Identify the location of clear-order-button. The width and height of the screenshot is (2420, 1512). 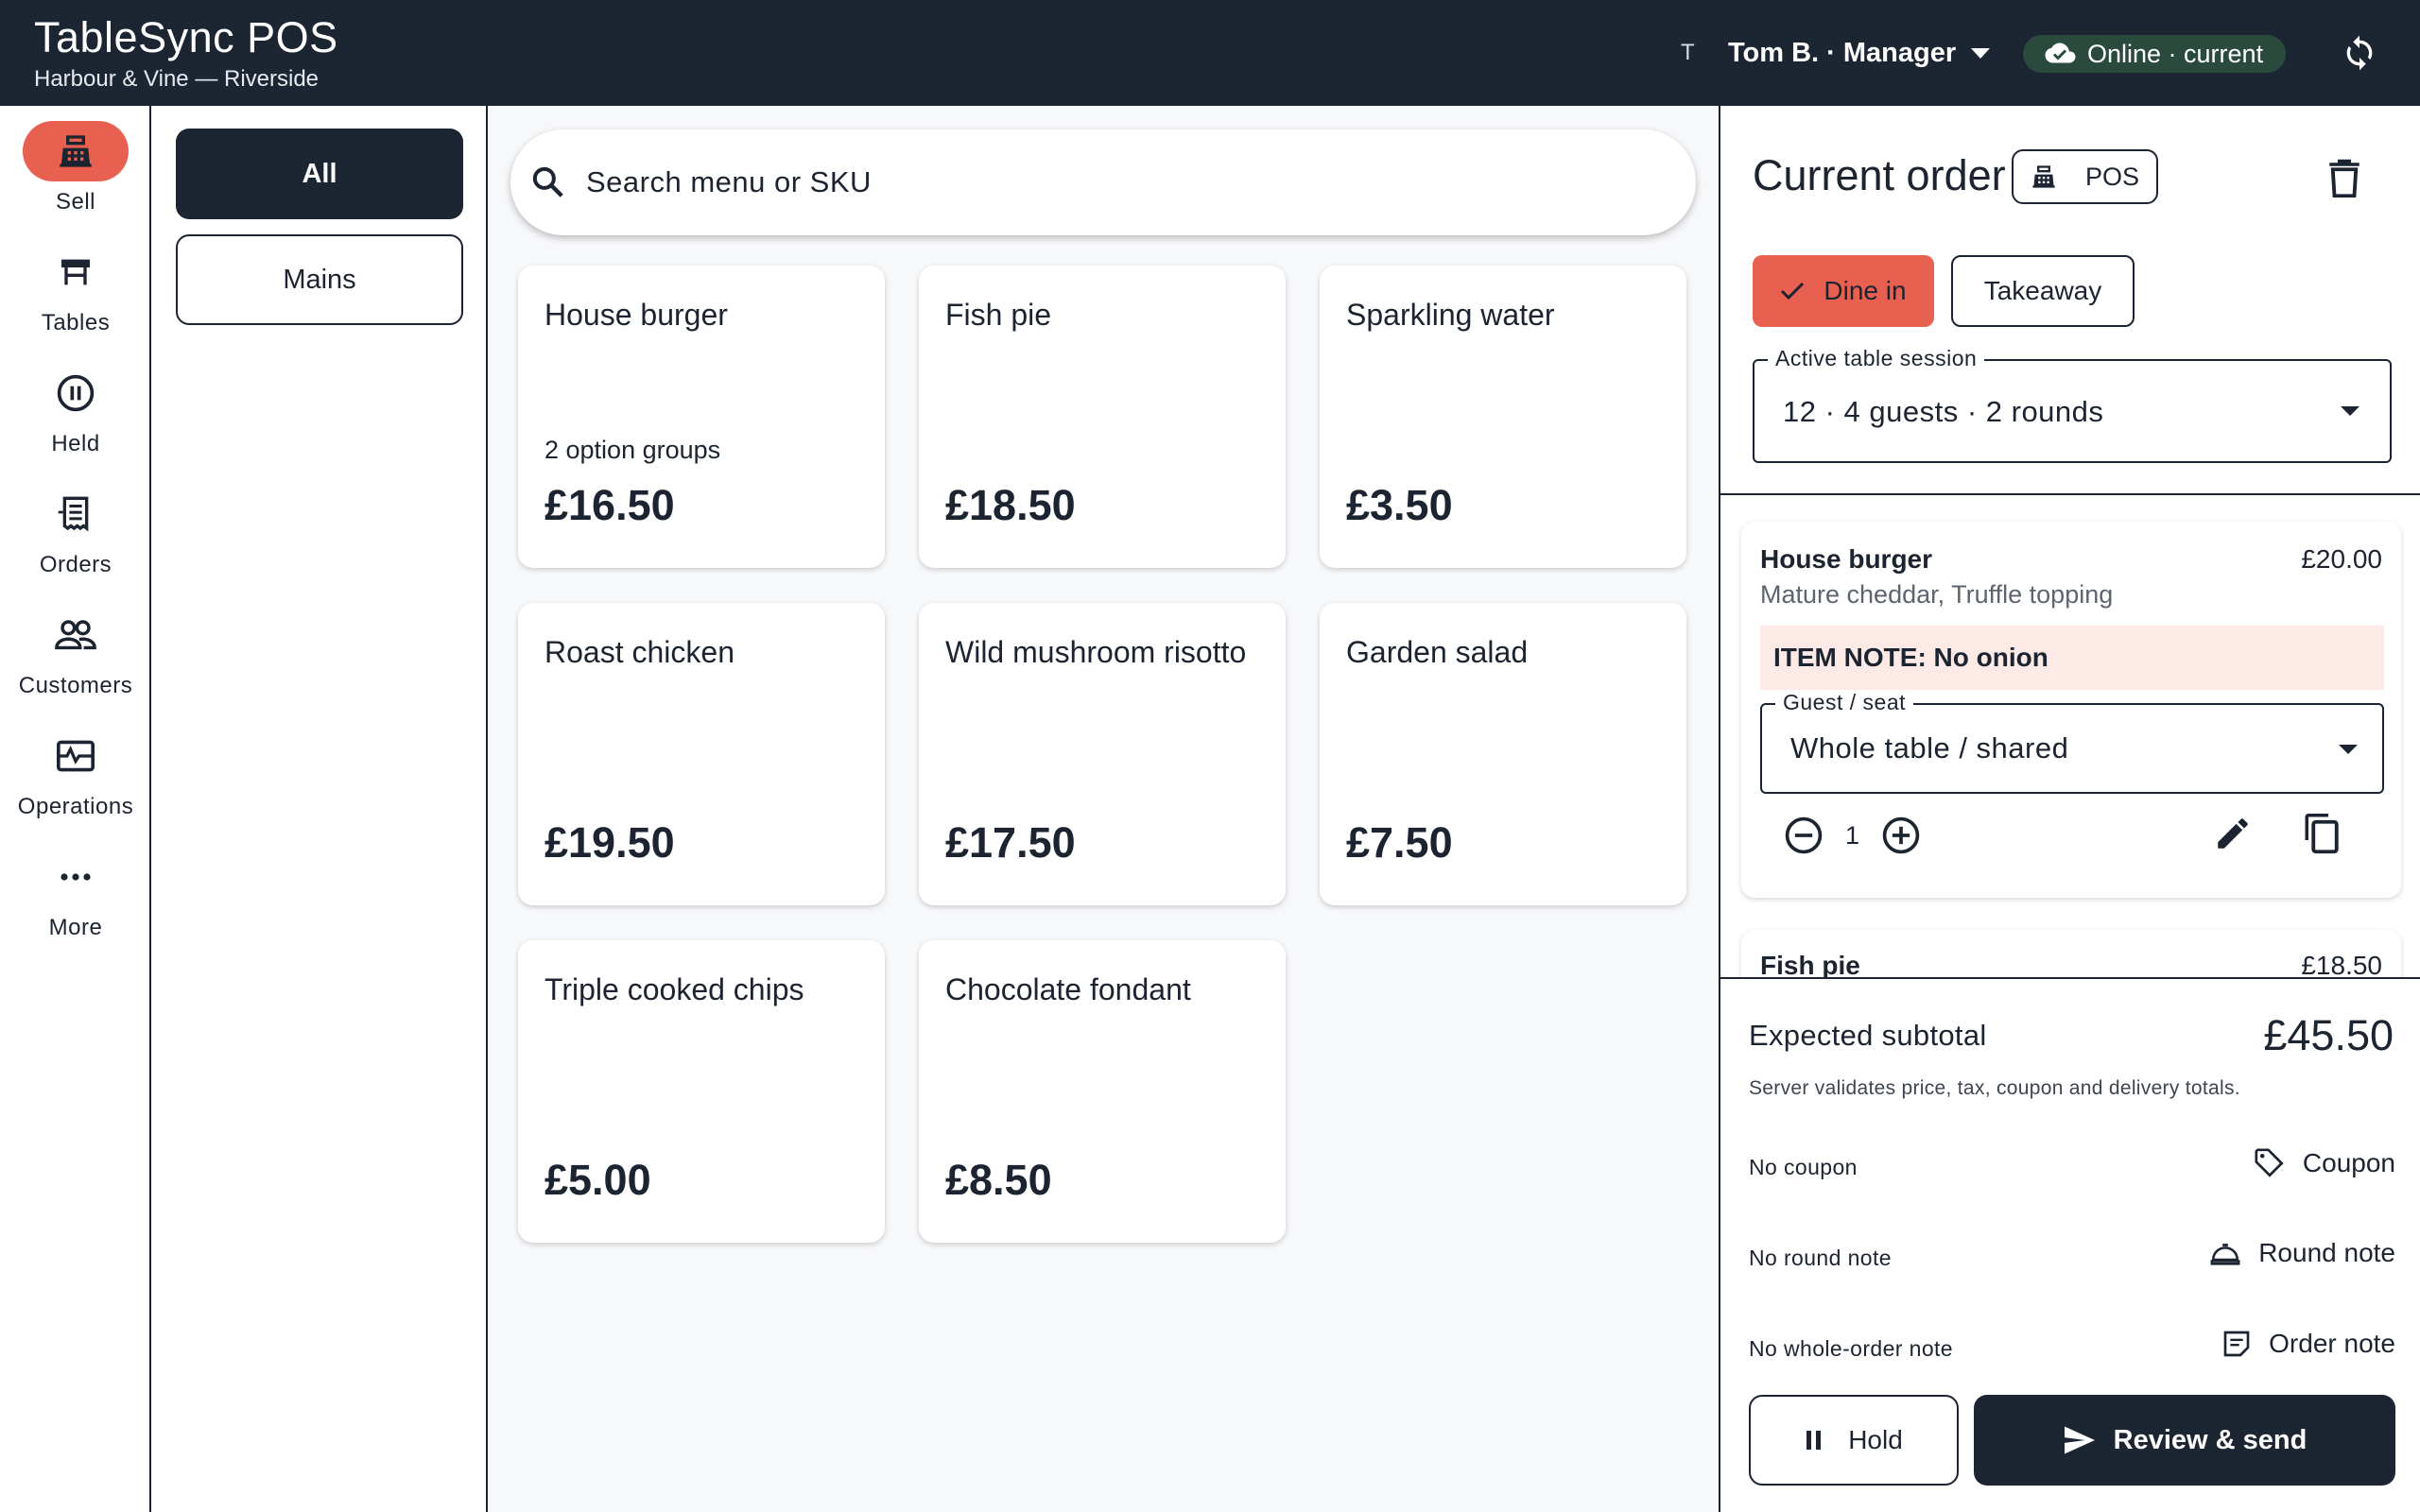
(2345, 177).